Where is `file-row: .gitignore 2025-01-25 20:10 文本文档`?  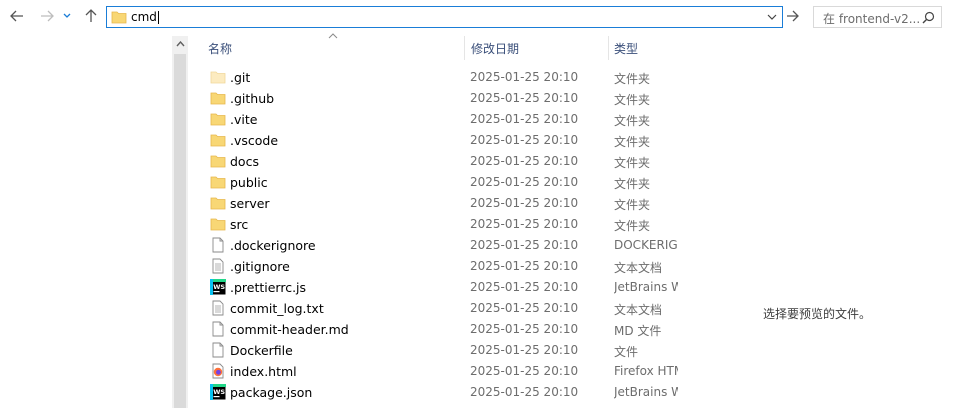
file-row: .gitignore 2025-01-25 20:10 文本文档 is located at coordinates (433, 266).